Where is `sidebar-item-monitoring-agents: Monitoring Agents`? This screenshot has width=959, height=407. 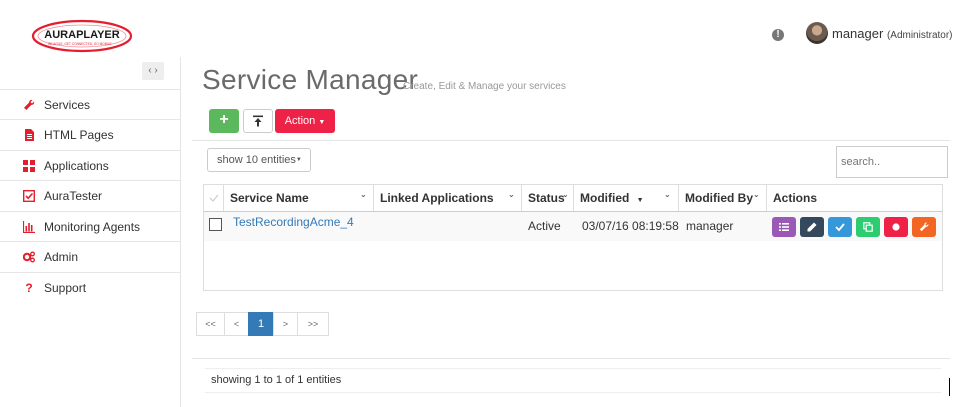 sidebar-item-monitoring-agents: Monitoring Agents is located at coordinates (90, 226).